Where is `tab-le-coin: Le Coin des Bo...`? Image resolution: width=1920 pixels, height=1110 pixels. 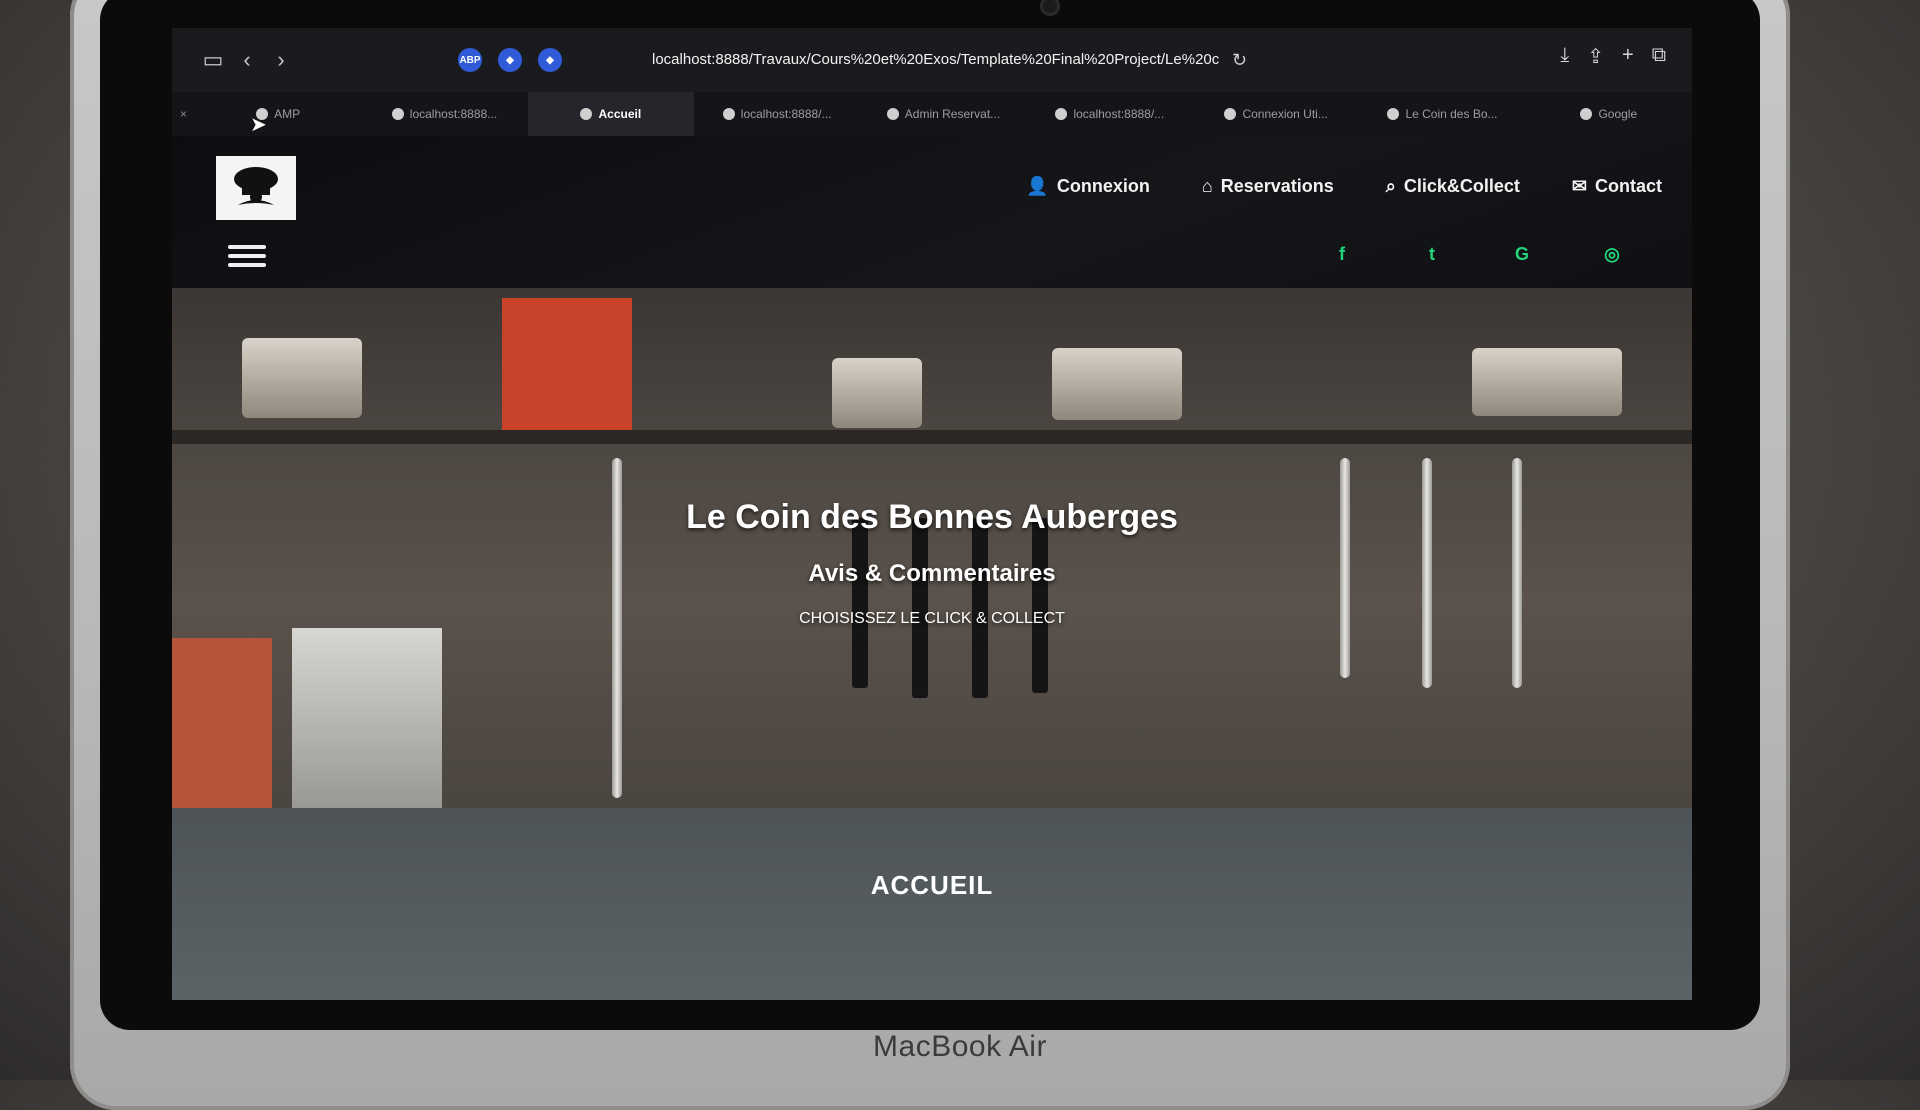
tab-le-coin: Le Coin des Bo... is located at coordinates (1442, 114).